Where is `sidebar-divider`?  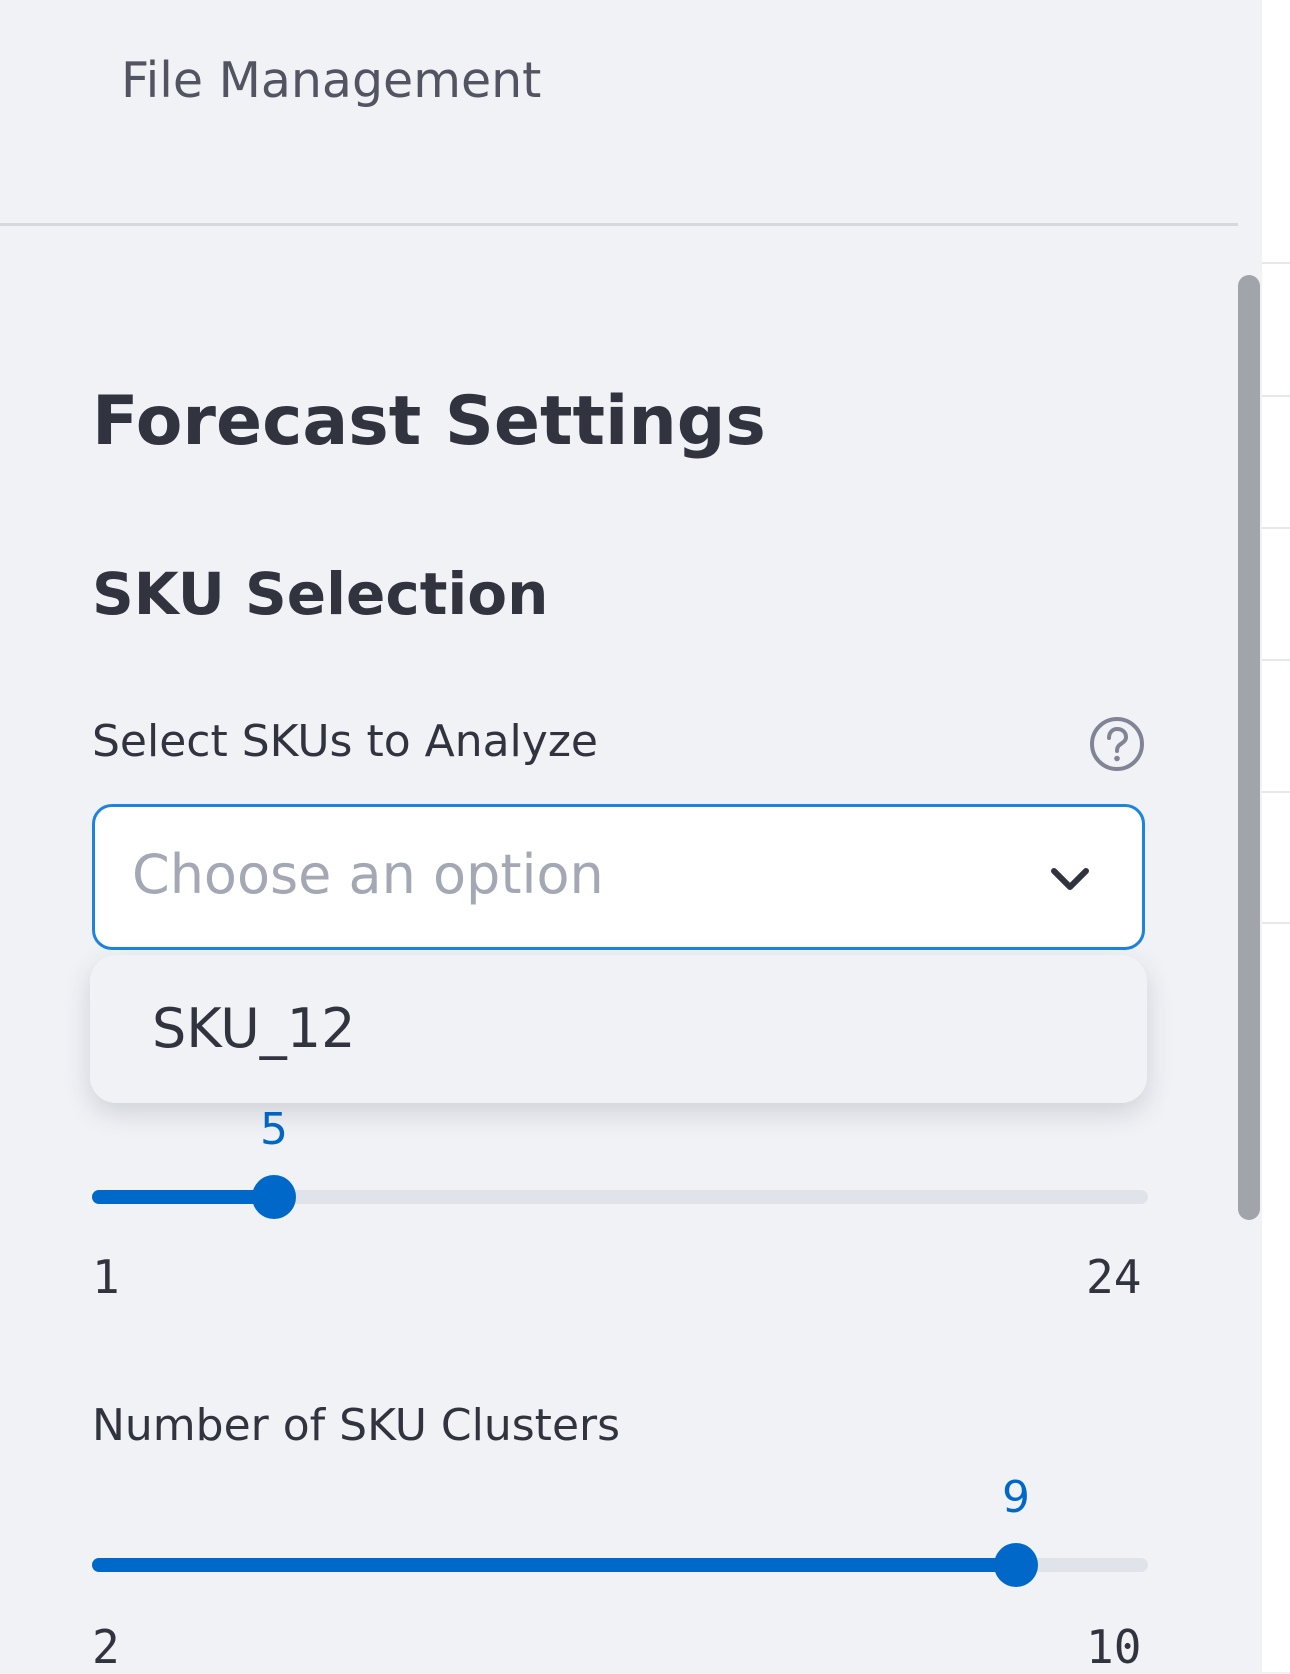 sidebar-divider is located at coordinates (619, 224).